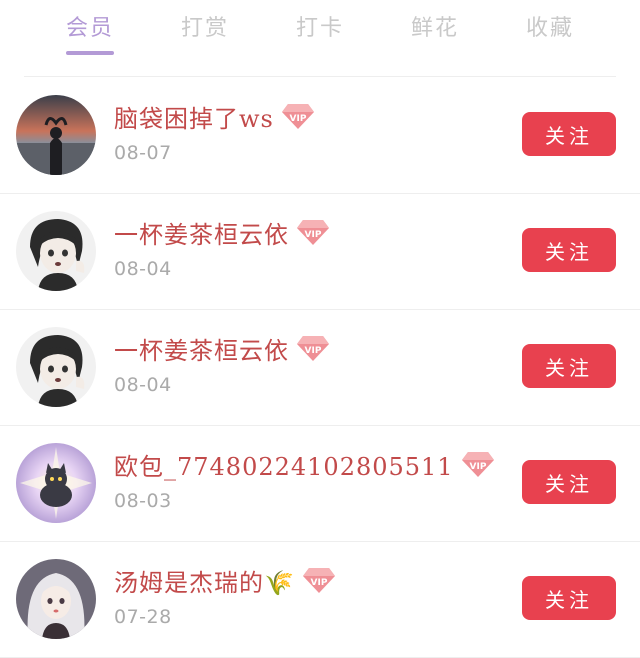 The height and width of the screenshot is (658, 640). I want to click on active-tab-indicator, so click(90, 53).